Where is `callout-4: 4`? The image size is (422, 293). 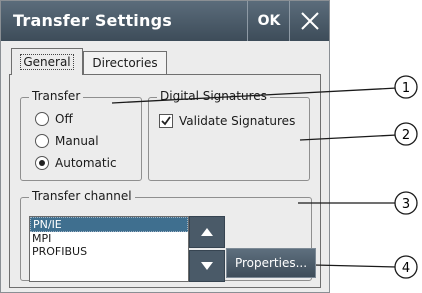
callout-4: 4 is located at coordinates (365, 267).